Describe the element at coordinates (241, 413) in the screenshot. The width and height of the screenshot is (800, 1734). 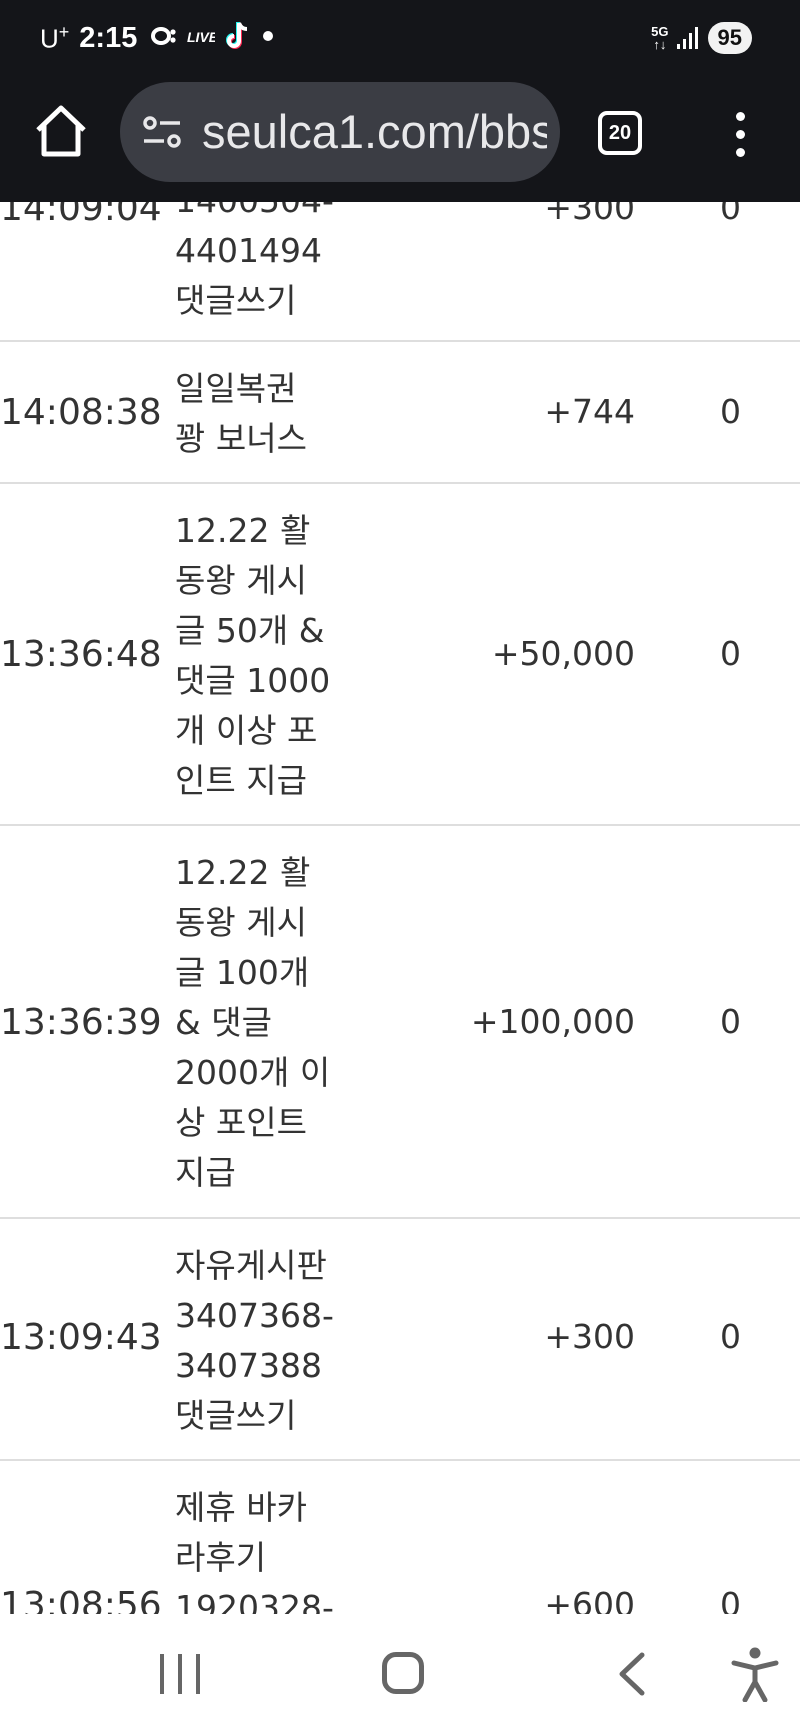
I see `row-description: 일일복권 꽝 보너스` at that location.